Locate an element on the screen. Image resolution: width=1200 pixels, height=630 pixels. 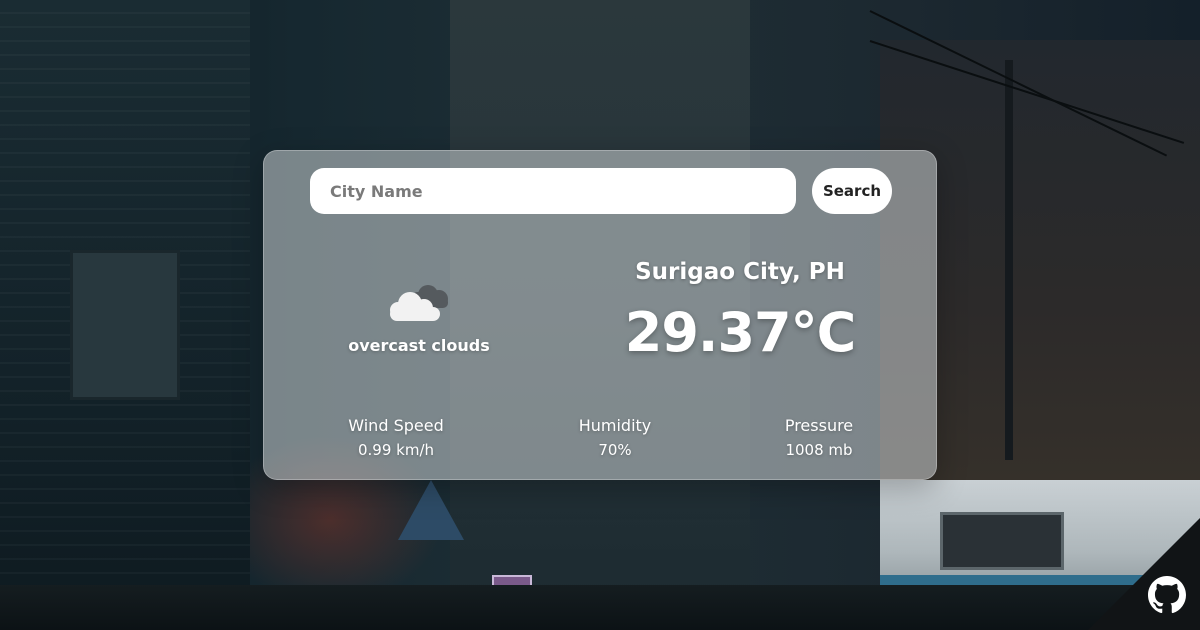
humidity-value: 70% is located at coordinates (615, 450).